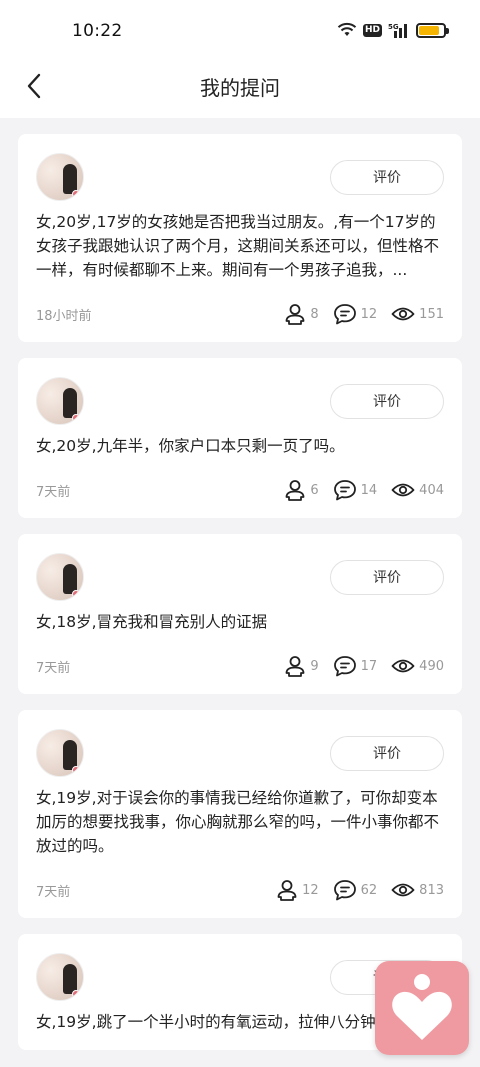 This screenshot has width=480, height=1067. I want to click on views-count: 151, so click(431, 314).